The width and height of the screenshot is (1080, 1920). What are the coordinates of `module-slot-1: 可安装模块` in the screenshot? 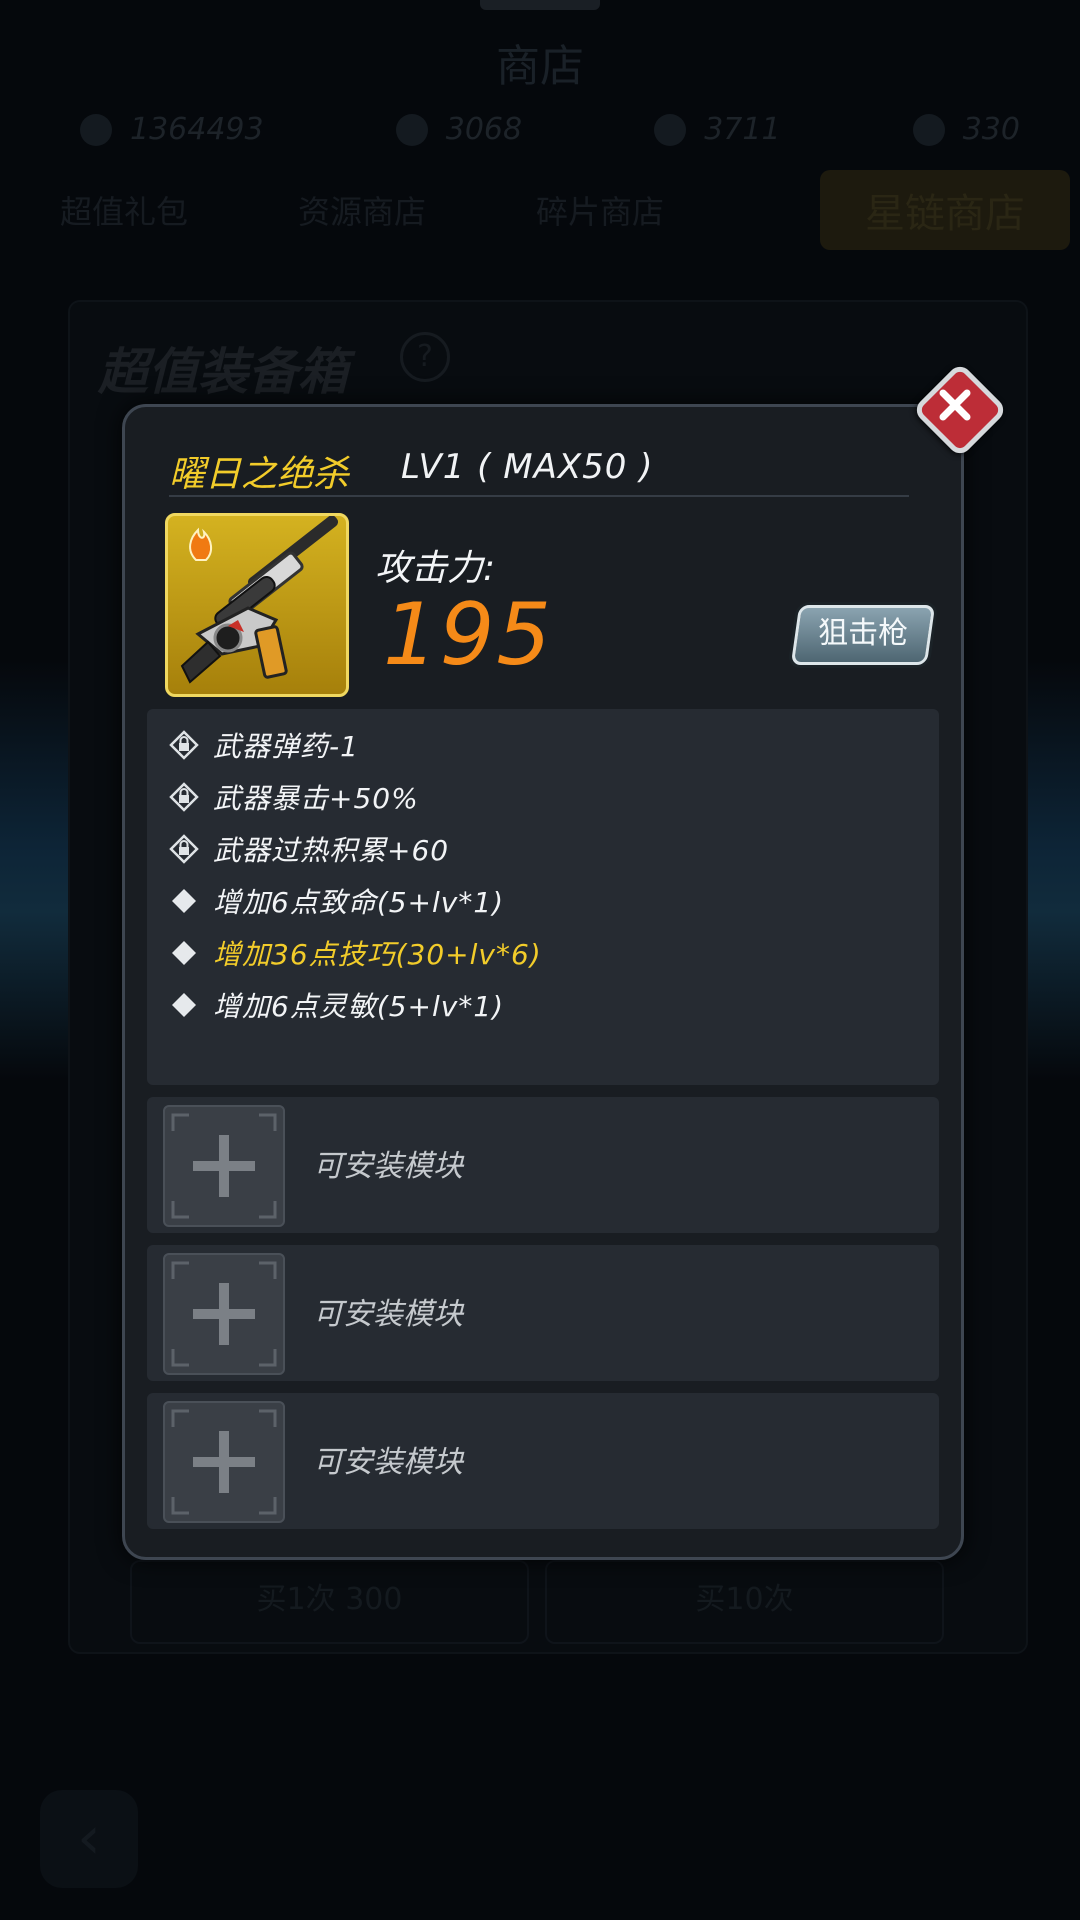 It's located at (543, 1165).